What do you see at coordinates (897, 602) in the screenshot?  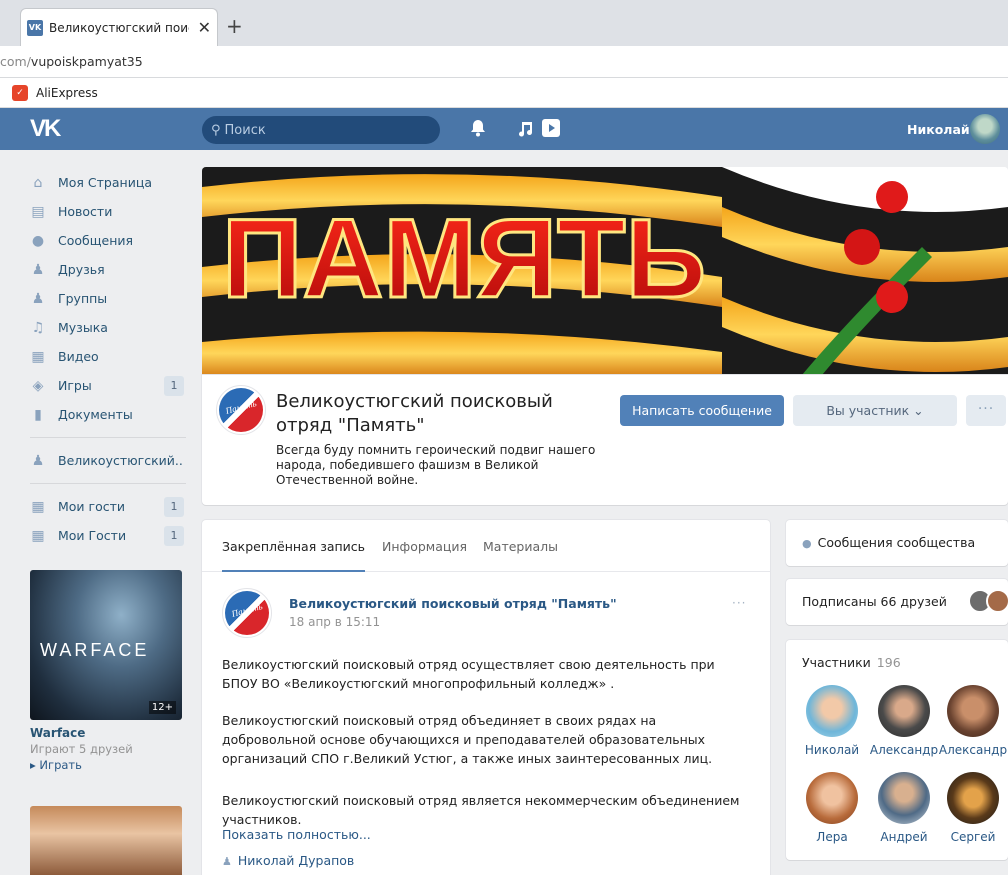 I see `friends-subscribed-card: Подписаны 66 друзей` at bounding box center [897, 602].